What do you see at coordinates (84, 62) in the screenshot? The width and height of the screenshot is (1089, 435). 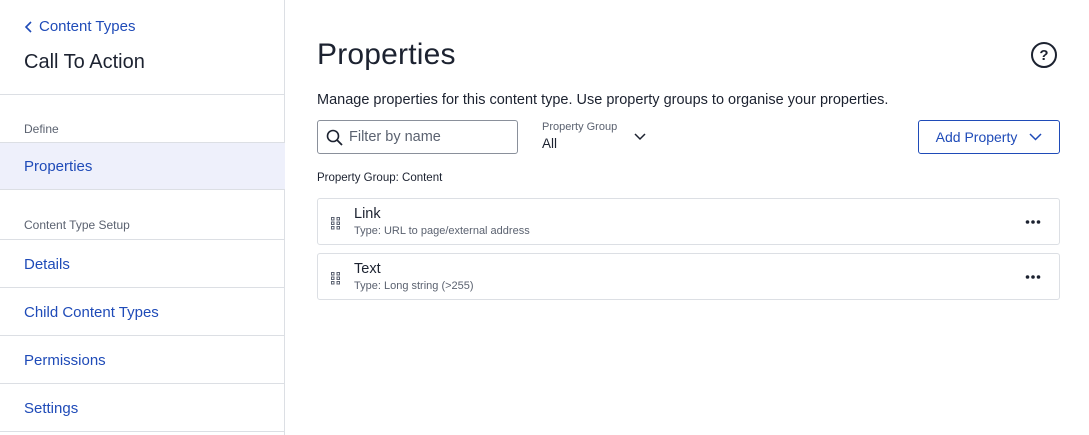 I see `content-type-title: Call To Action` at bounding box center [84, 62].